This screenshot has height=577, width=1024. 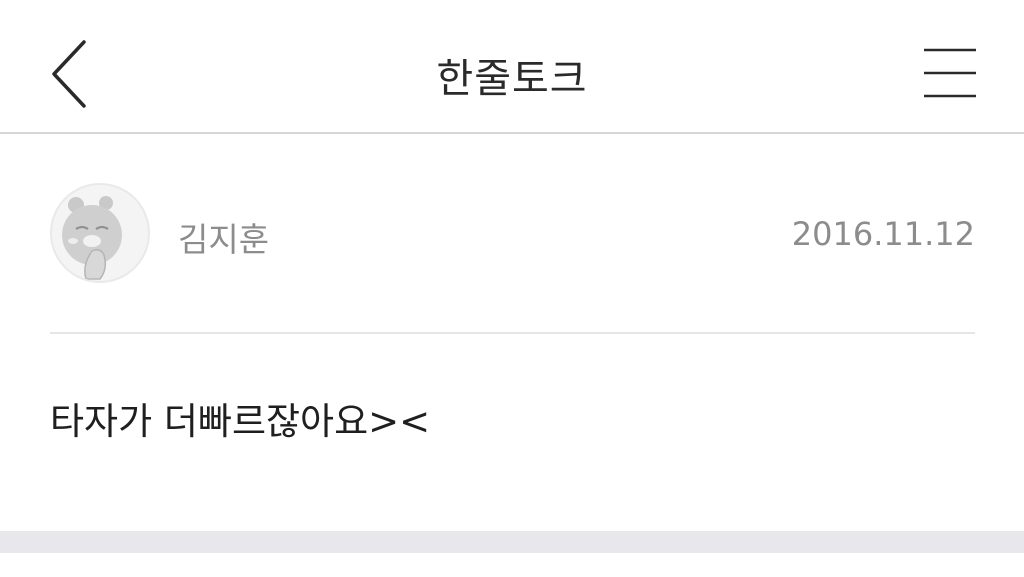 I want to click on post-date: 2016.11.12, so click(x=883, y=234).